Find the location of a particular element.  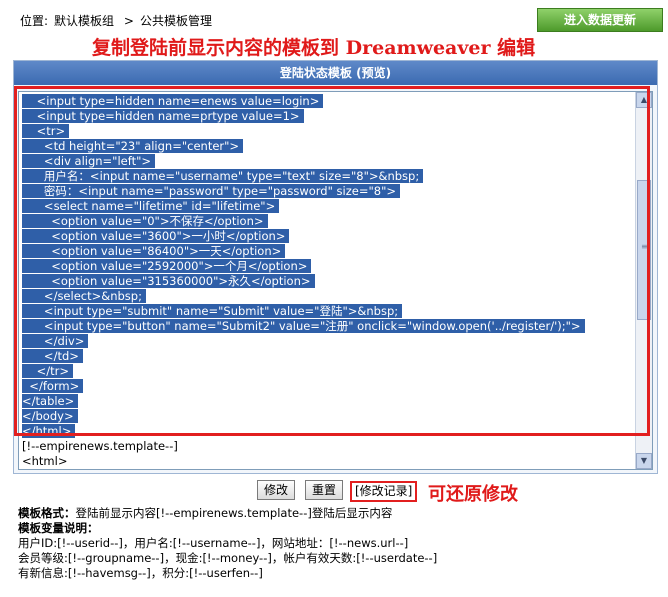

panel-title: 登陆状态模板 (预览) is located at coordinates (335, 73).